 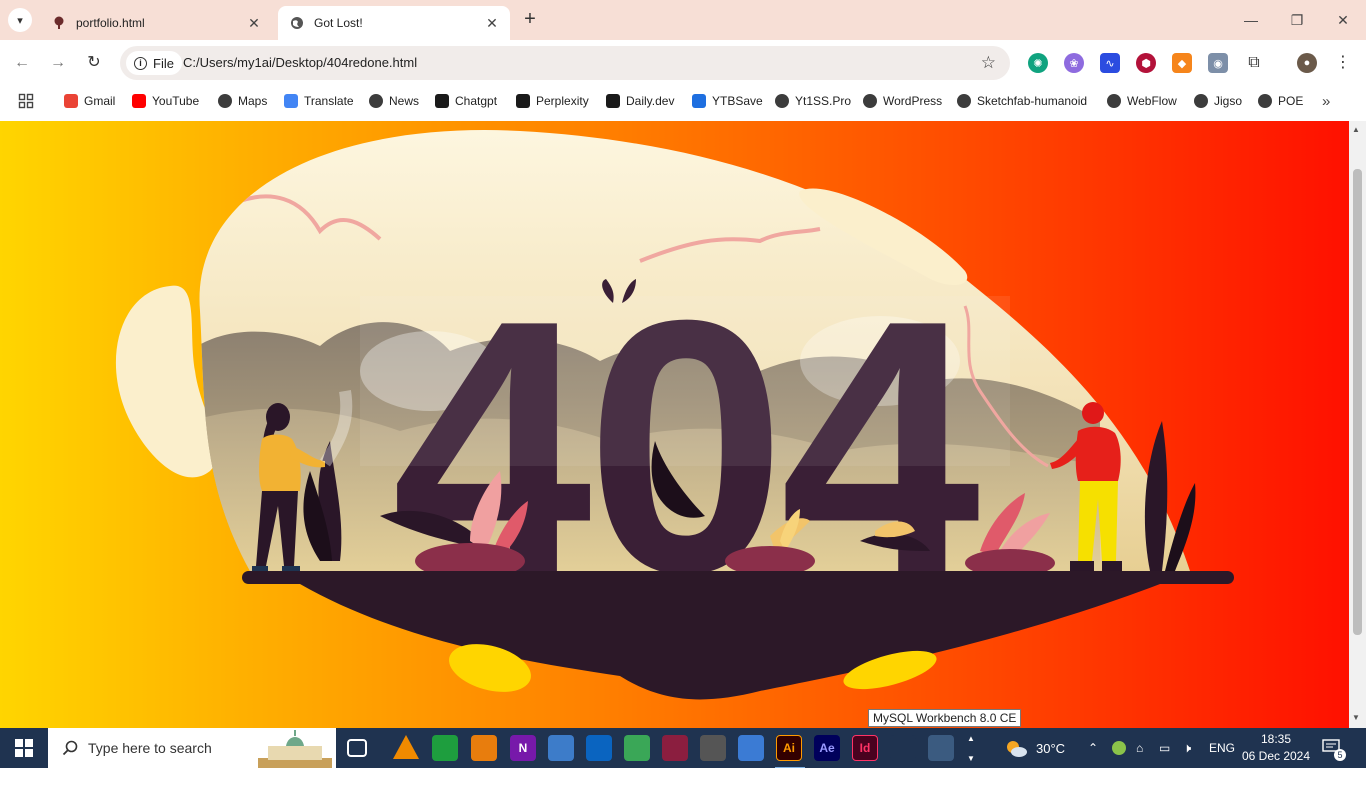 What do you see at coordinates (154, 63) in the screenshot?
I see `site-info-chip: i File` at bounding box center [154, 63].